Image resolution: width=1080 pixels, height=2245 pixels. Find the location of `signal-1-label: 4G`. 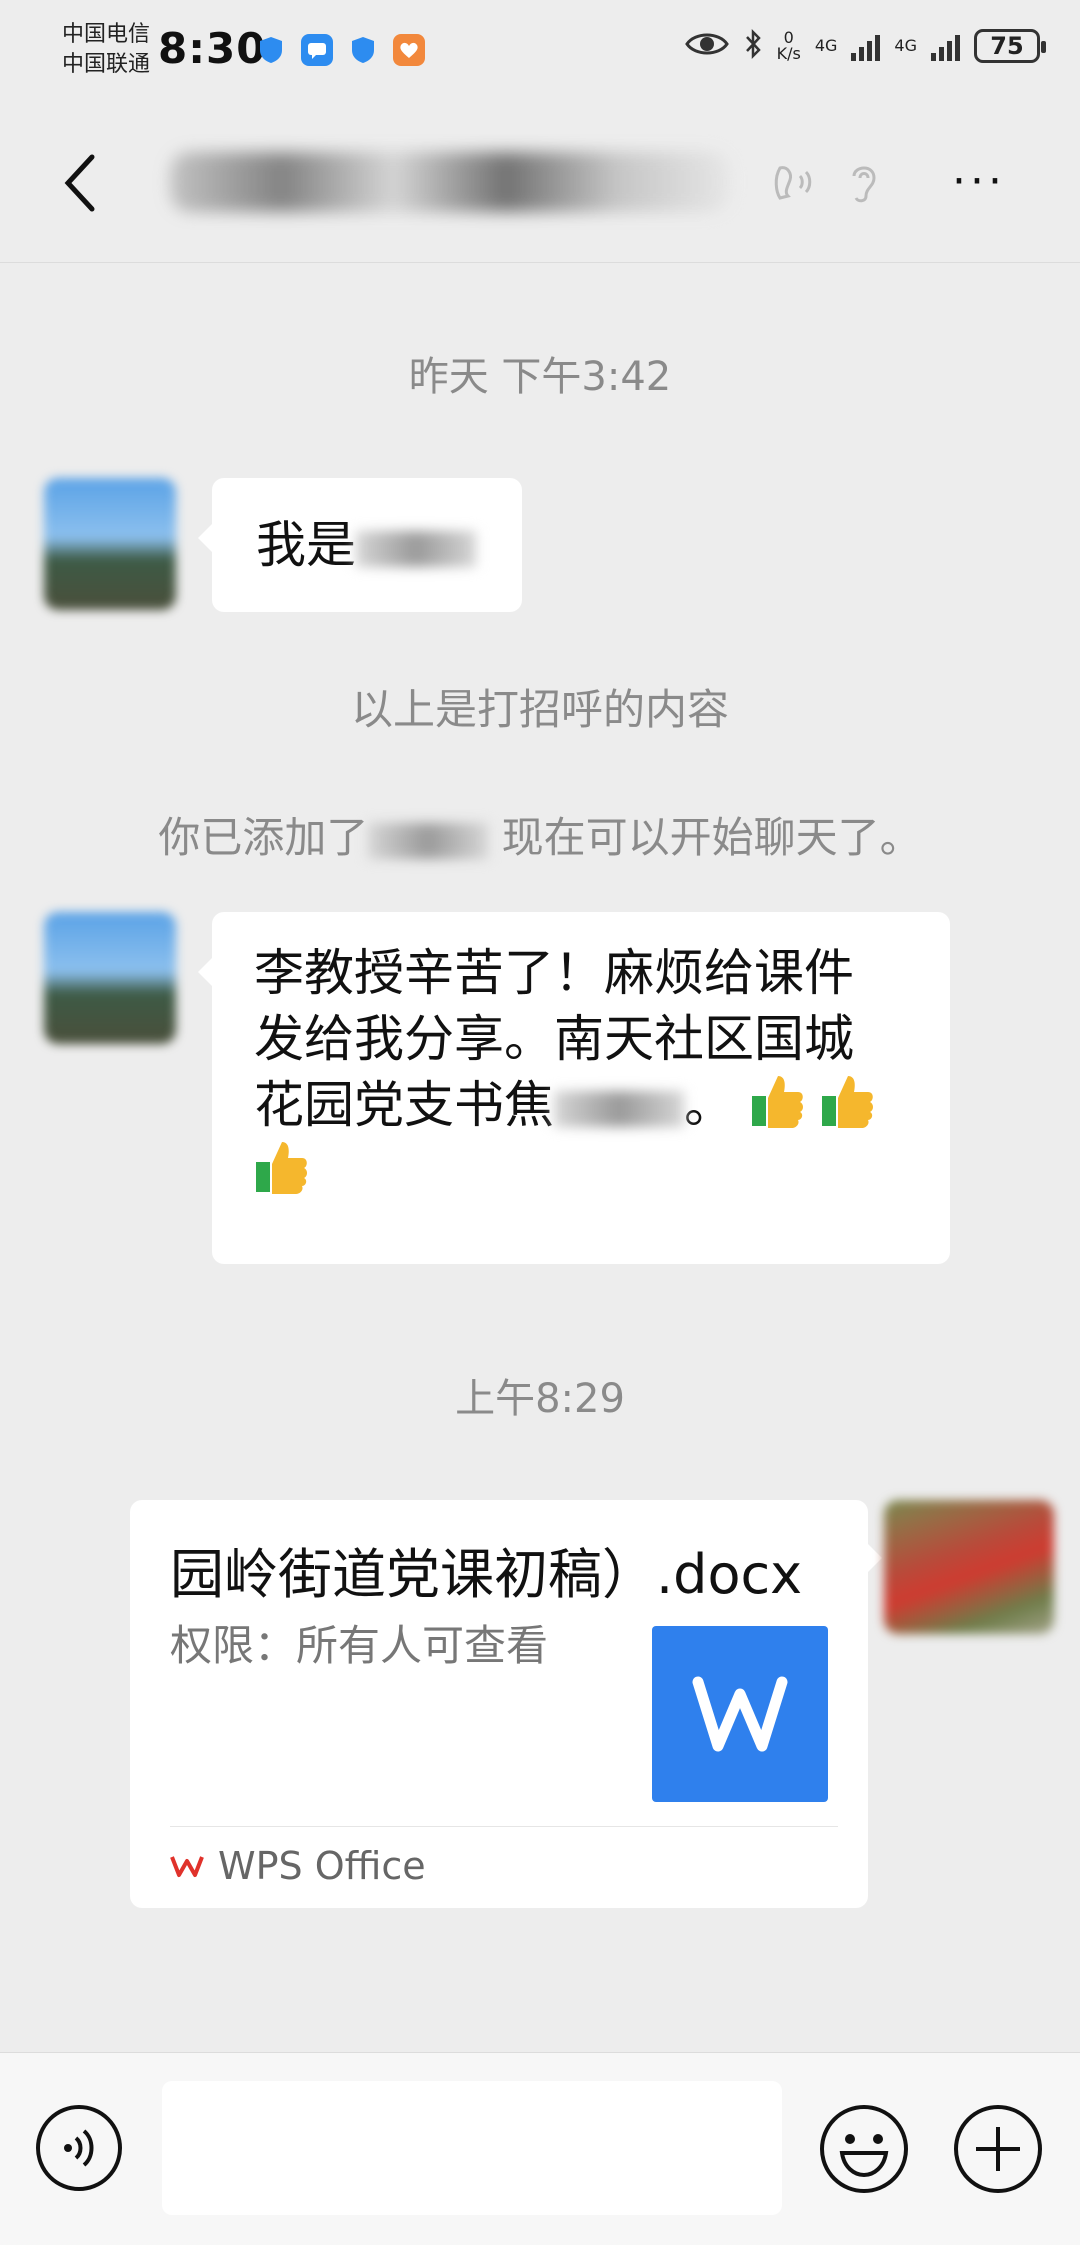

signal-1-label: 4G is located at coordinates (826, 45).